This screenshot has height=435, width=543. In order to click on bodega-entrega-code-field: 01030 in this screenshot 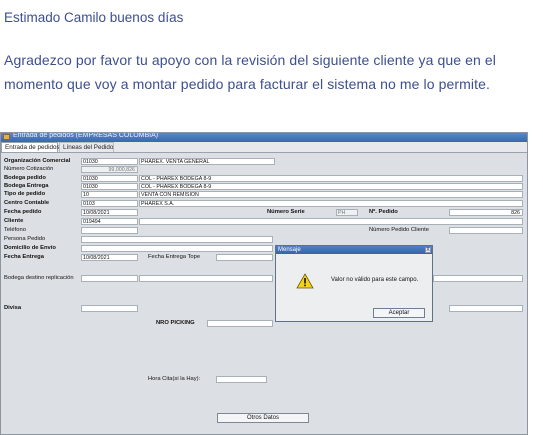, I will do `click(109, 186)`.